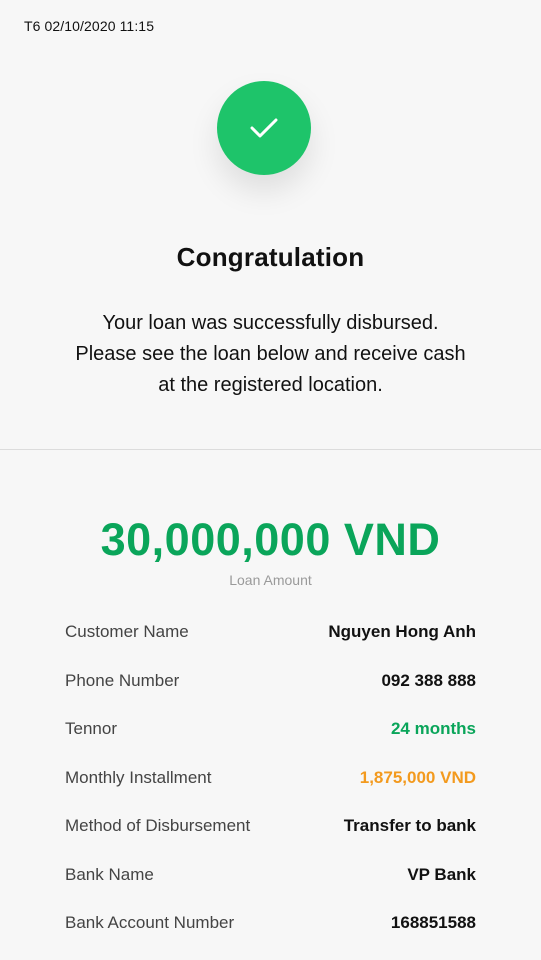  Describe the element at coordinates (158, 826) in the screenshot. I see `detail-label: Method of Disbursement` at that location.